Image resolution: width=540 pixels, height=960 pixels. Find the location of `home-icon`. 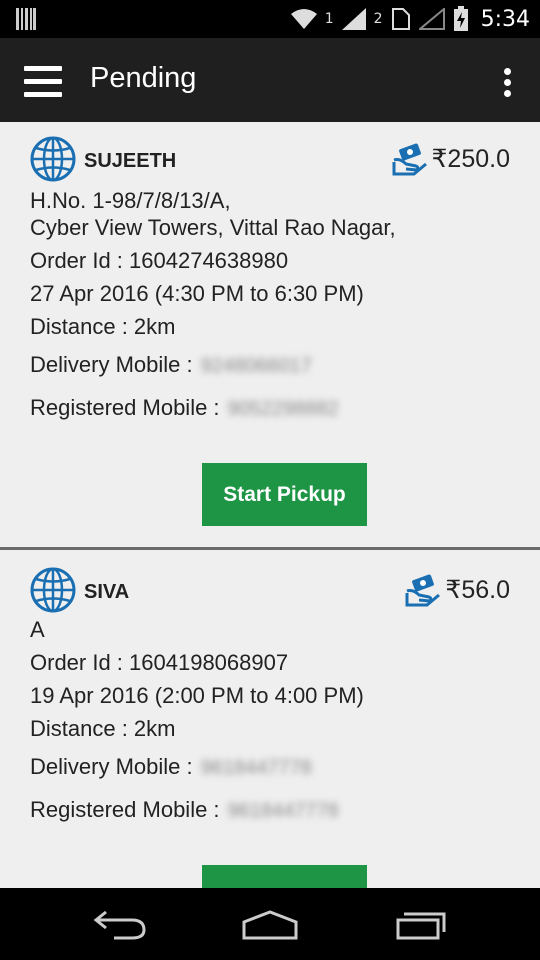

home-icon is located at coordinates (270, 924).